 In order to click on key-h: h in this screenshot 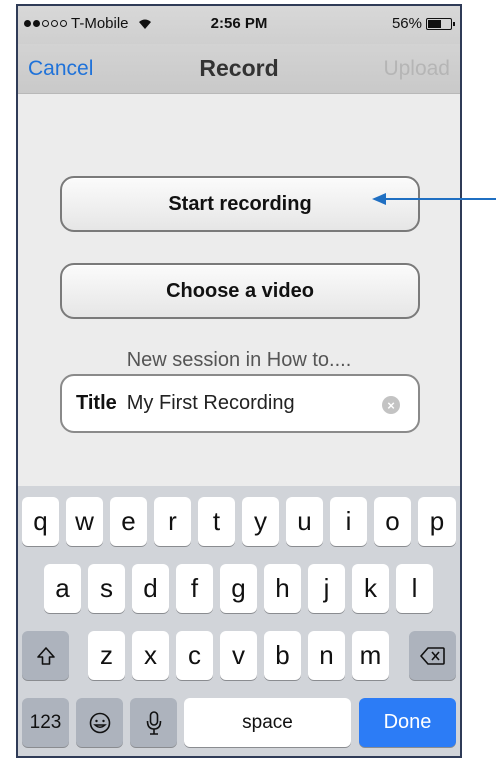, I will do `click(282, 588)`.